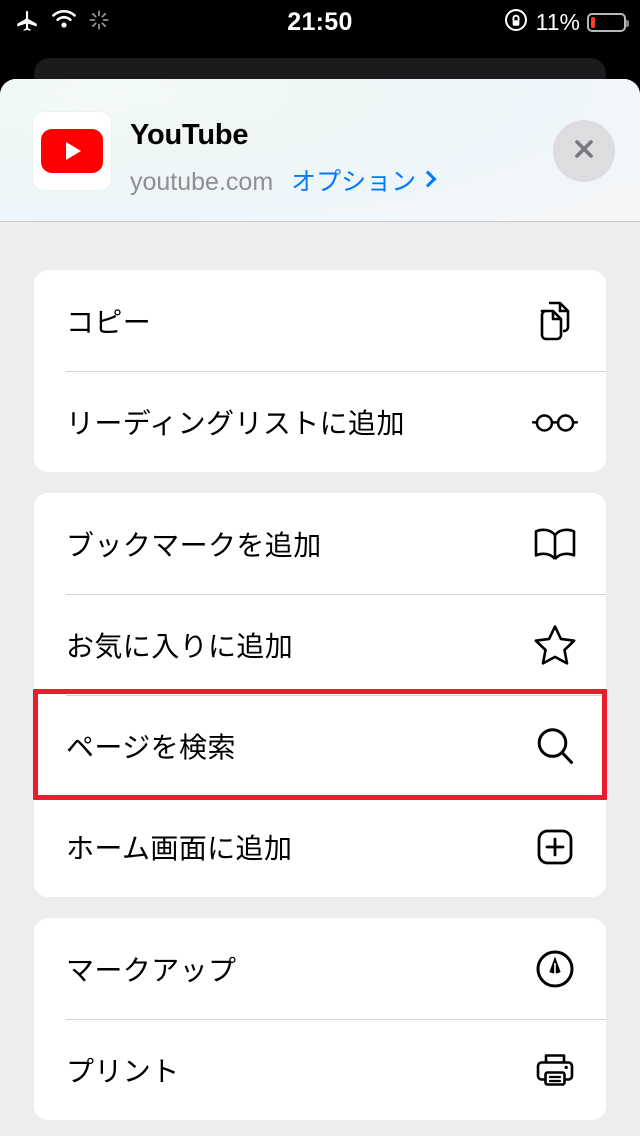  I want to click on action-row-add-favorite: お気に入りに追加, so click(320, 644).